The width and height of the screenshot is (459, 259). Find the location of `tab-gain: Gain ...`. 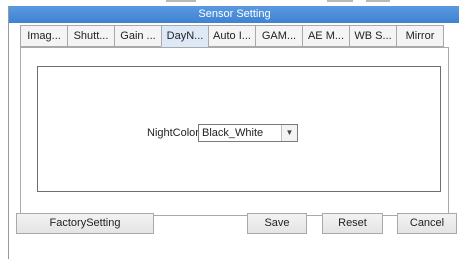

tab-gain: Gain ... is located at coordinates (138, 36).